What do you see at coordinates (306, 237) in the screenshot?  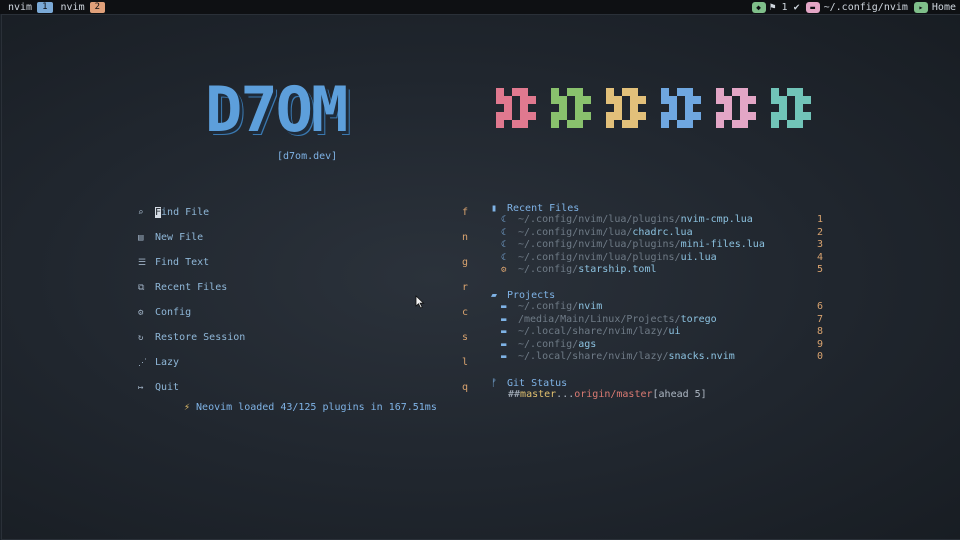 I see `menu-item-new-file: ▤ New File n` at bounding box center [306, 237].